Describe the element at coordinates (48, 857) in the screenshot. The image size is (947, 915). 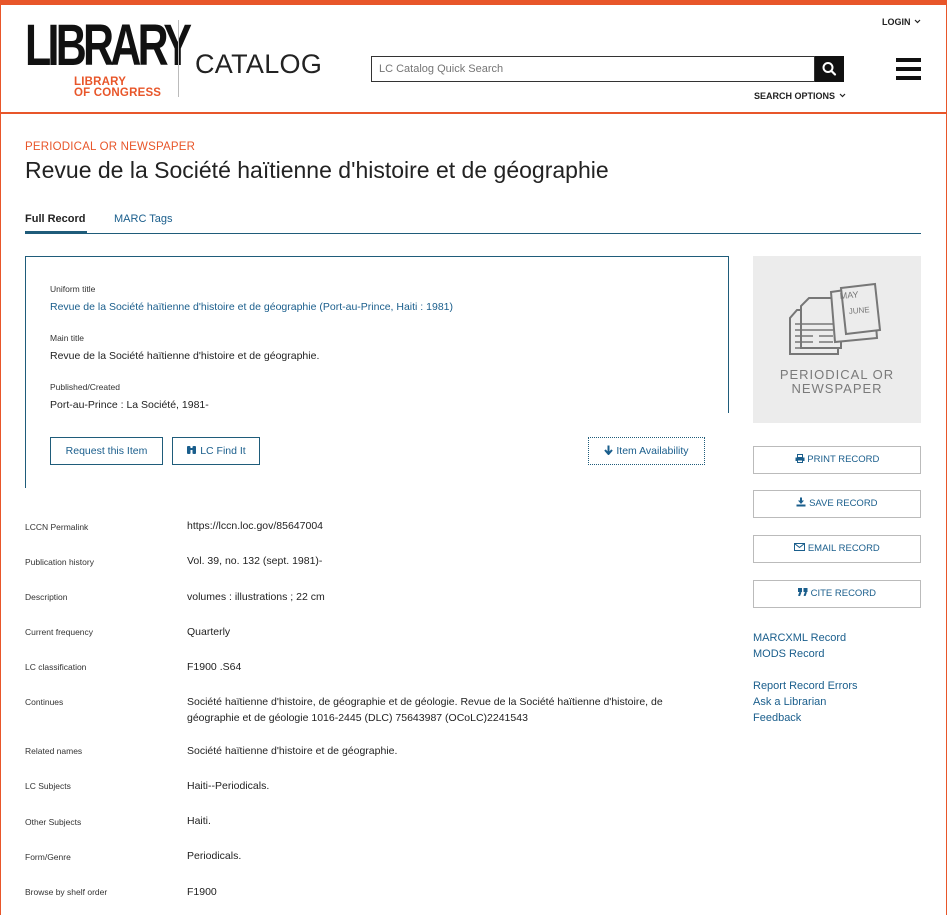
I see `detail-label-form-genre: Form/Genre` at that location.